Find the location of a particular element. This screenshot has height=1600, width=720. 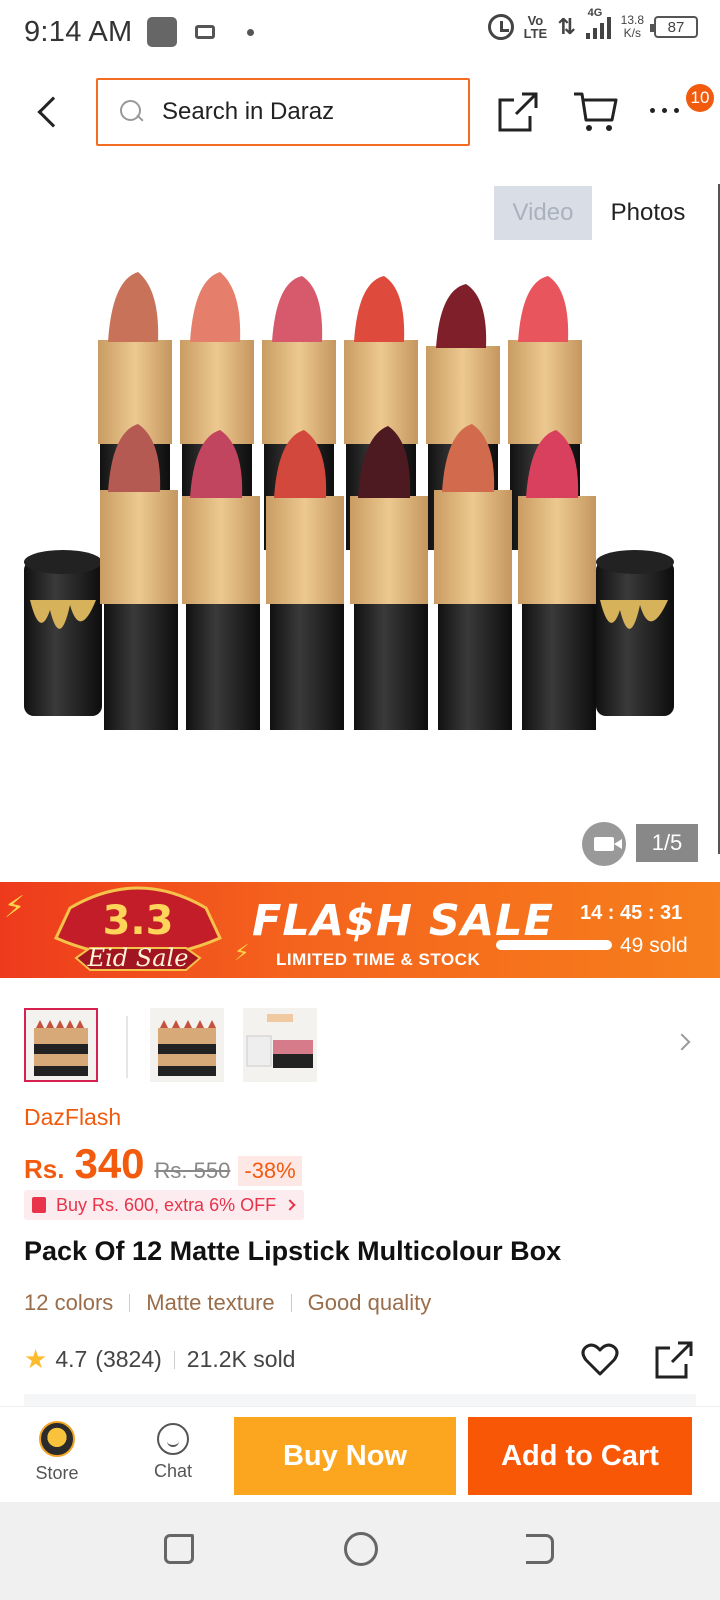

tab-photos: Photos is located at coordinates (648, 213).